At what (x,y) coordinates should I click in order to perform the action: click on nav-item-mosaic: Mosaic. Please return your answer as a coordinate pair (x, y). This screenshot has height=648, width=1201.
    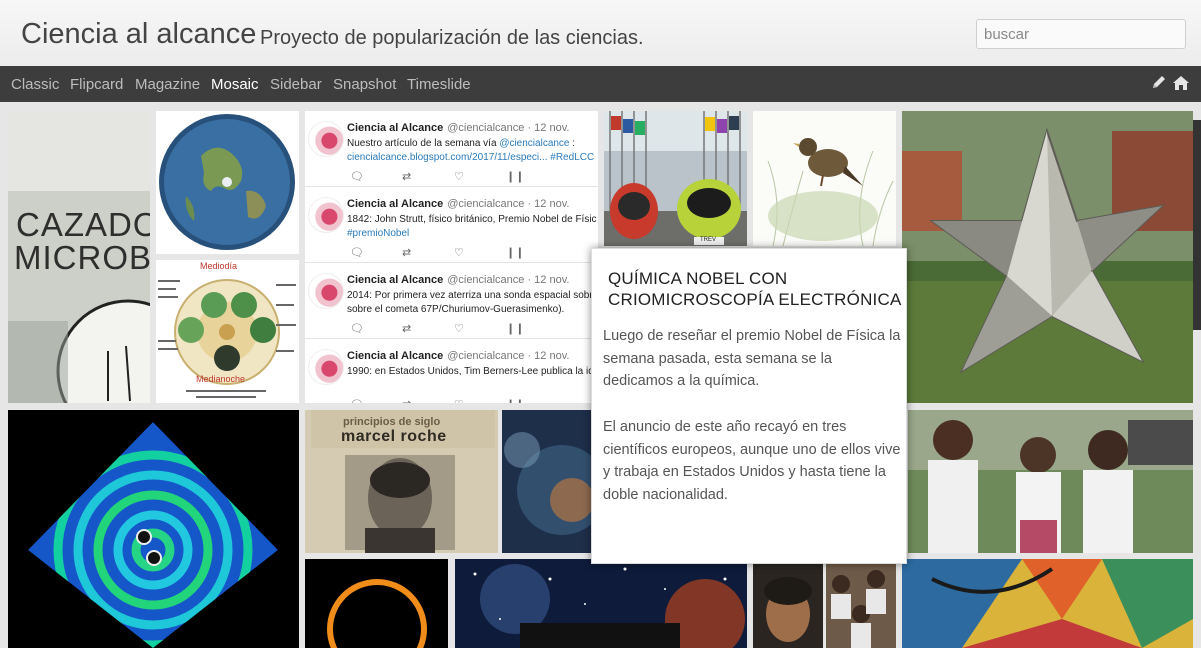
    Looking at the image, I should click on (235, 84).